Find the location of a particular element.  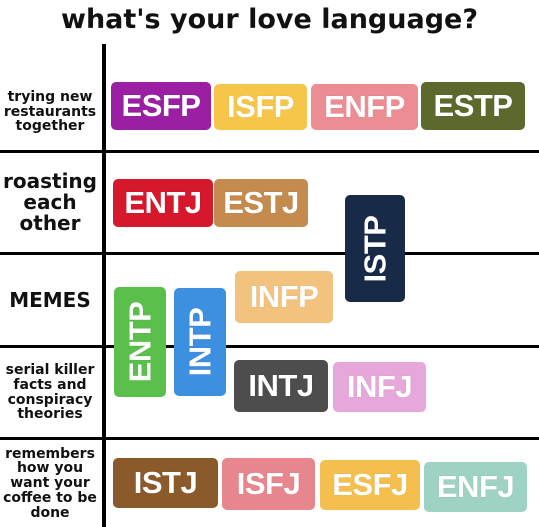

tag-istj: ISTJ is located at coordinates (165, 483).